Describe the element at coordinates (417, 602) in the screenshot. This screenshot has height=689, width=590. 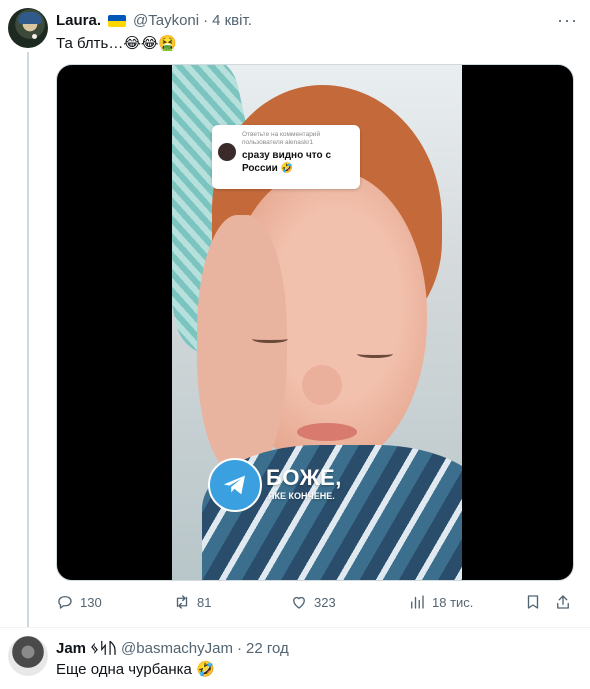
I see `views-icon` at that location.